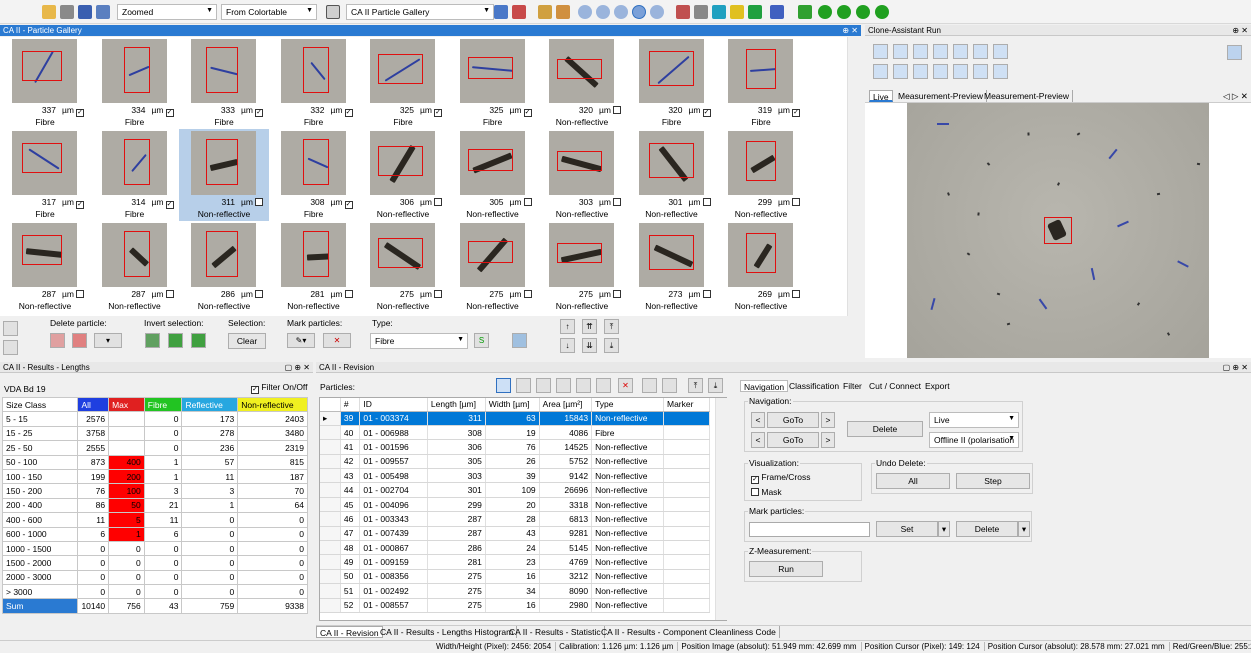  Describe the element at coordinates (314, 267) in the screenshot. I see `gallery-item: 281 µm Non-reflective` at that location.